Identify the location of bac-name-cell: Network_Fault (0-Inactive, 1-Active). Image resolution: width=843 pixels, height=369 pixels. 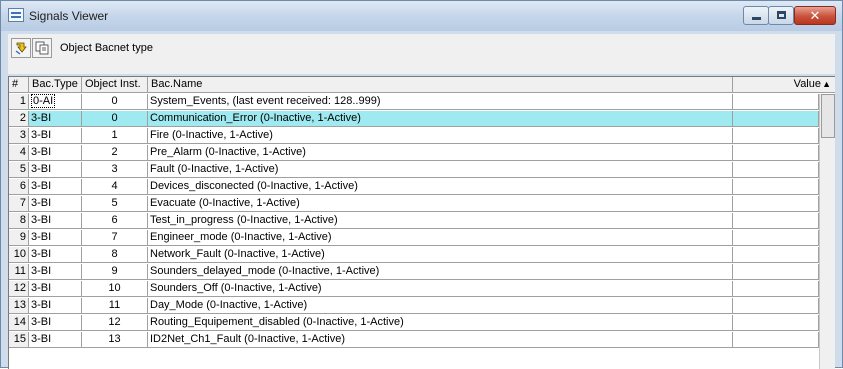
(440, 255).